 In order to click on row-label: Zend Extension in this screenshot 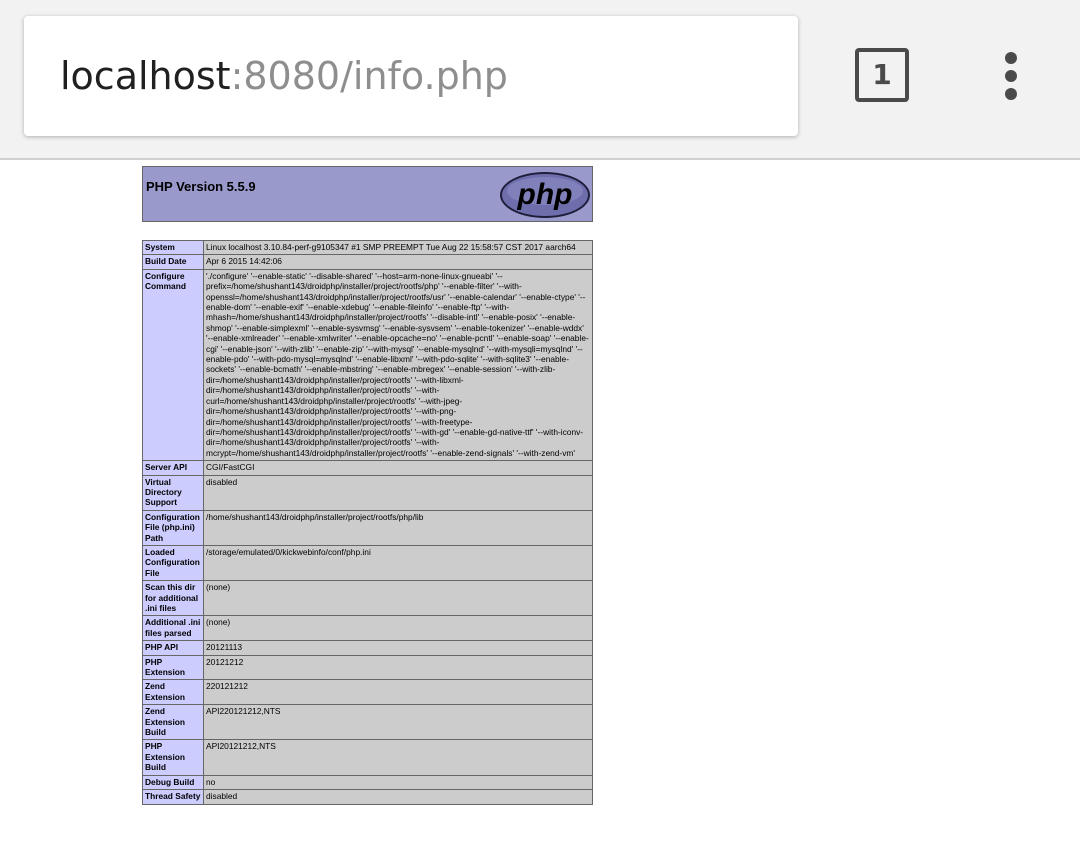, I will do `click(173, 692)`.